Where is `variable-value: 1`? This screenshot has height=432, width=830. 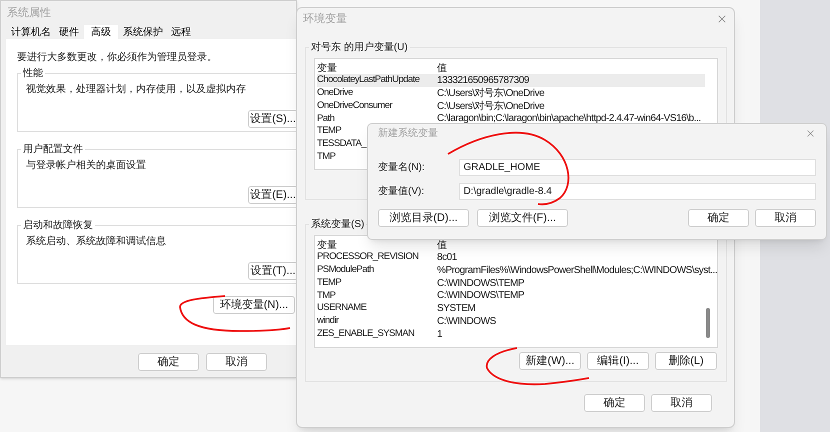 variable-value: 1 is located at coordinates (439, 335).